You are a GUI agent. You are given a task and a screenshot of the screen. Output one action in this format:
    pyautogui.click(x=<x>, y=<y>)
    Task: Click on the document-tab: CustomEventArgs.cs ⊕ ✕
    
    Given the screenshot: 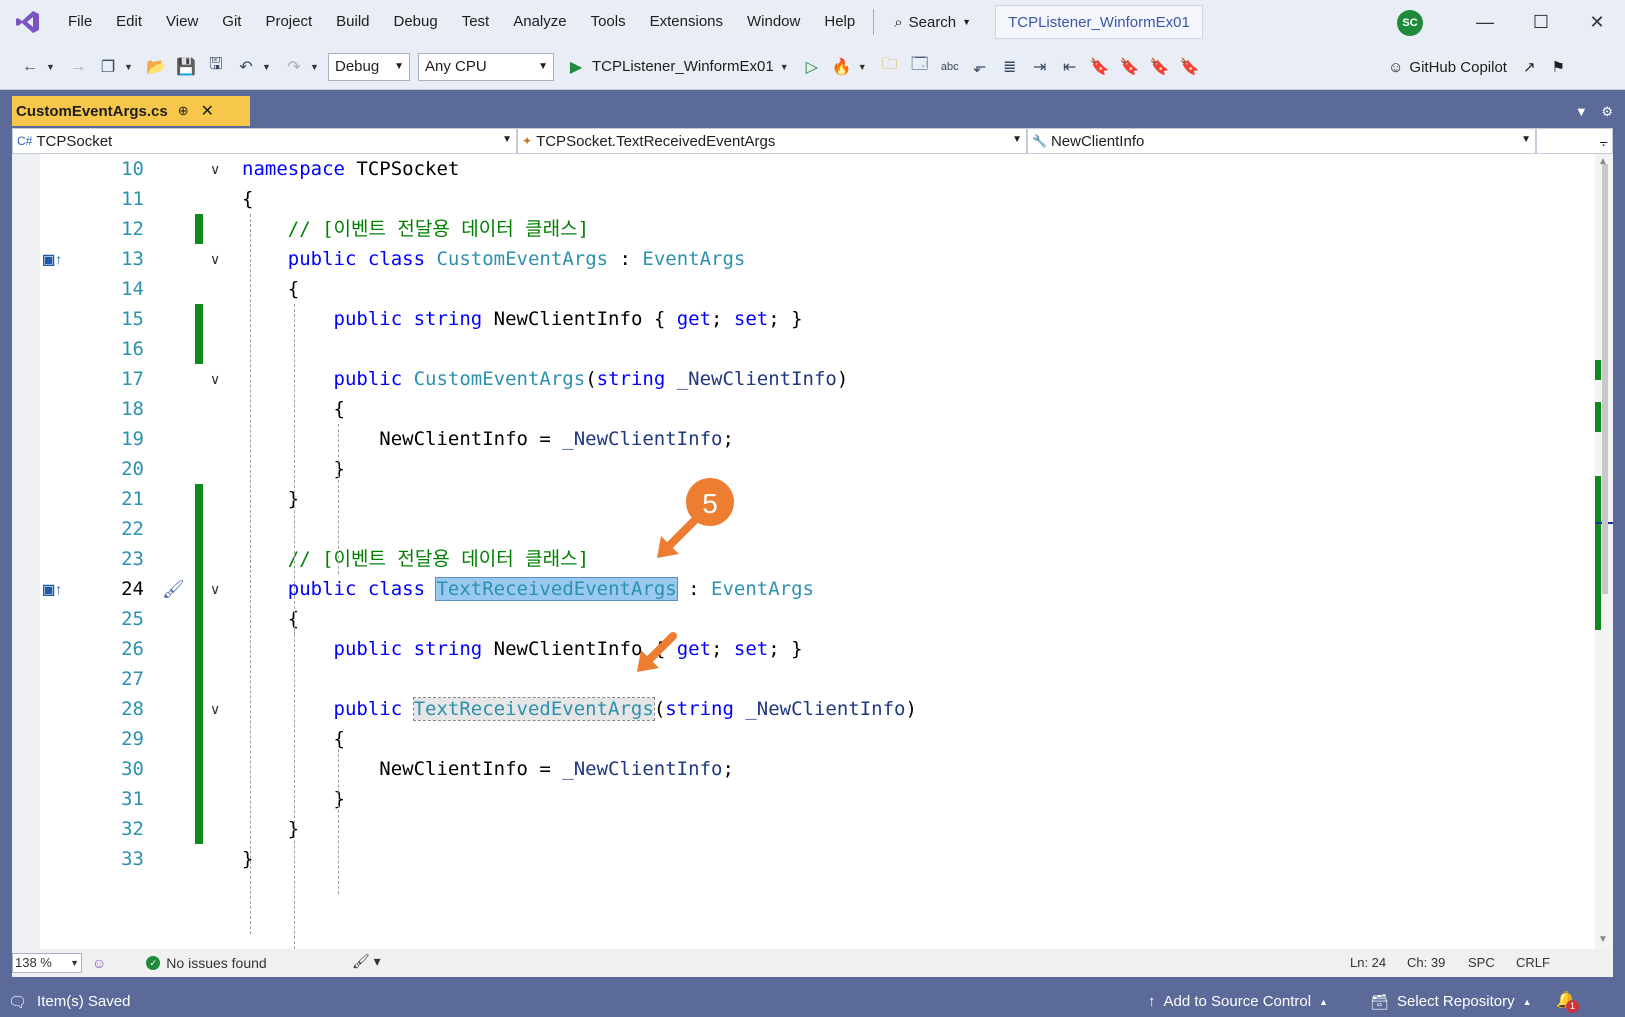 What is the action you would take?
    pyautogui.click(x=131, y=111)
    